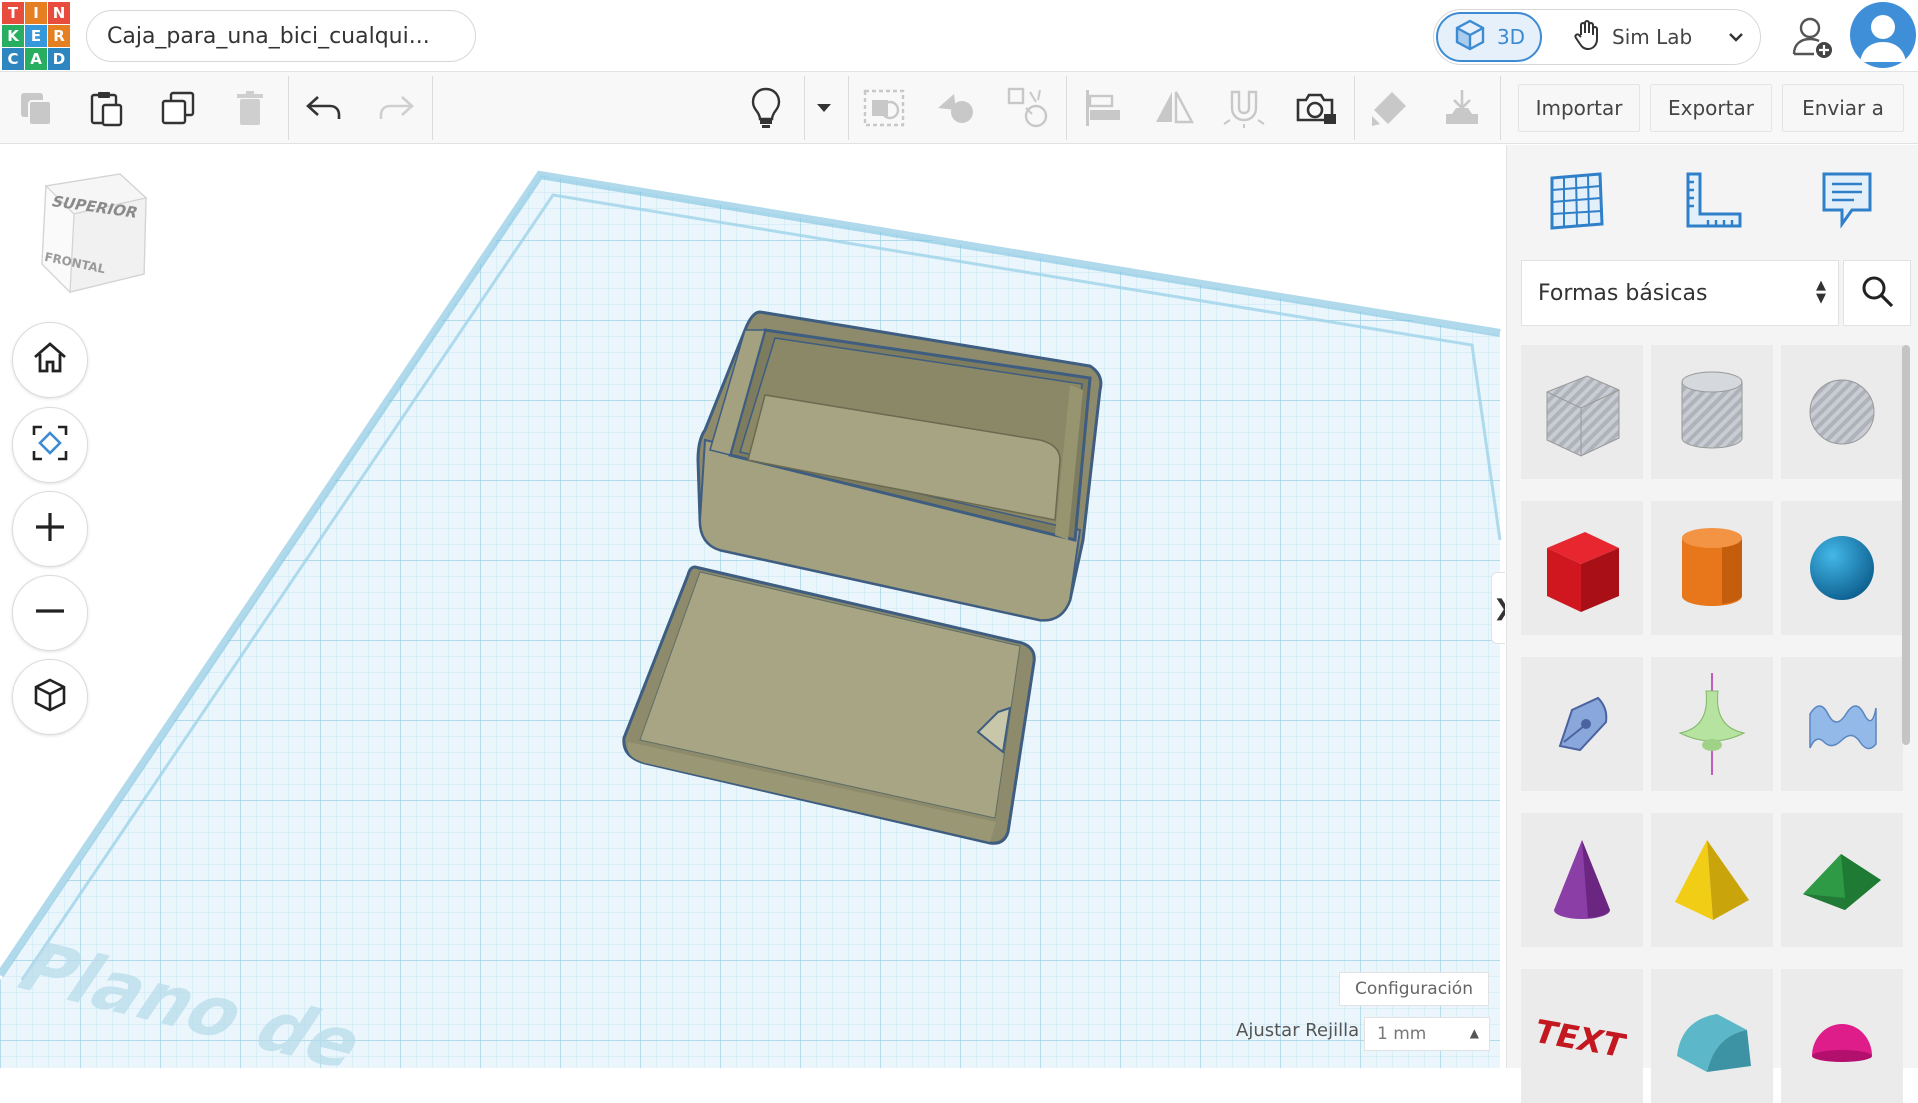 The width and height of the screenshot is (1918, 1103). Describe the element at coordinates (1298, 1030) in the screenshot. I see `snap-grid-label: Ajustar Rejilla` at that location.